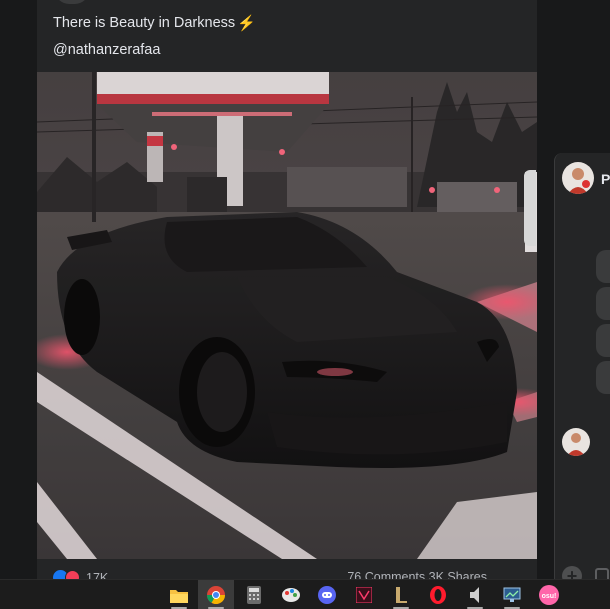 The width and height of the screenshot is (610, 609). I want to click on file-explorer-icon, so click(179, 595).